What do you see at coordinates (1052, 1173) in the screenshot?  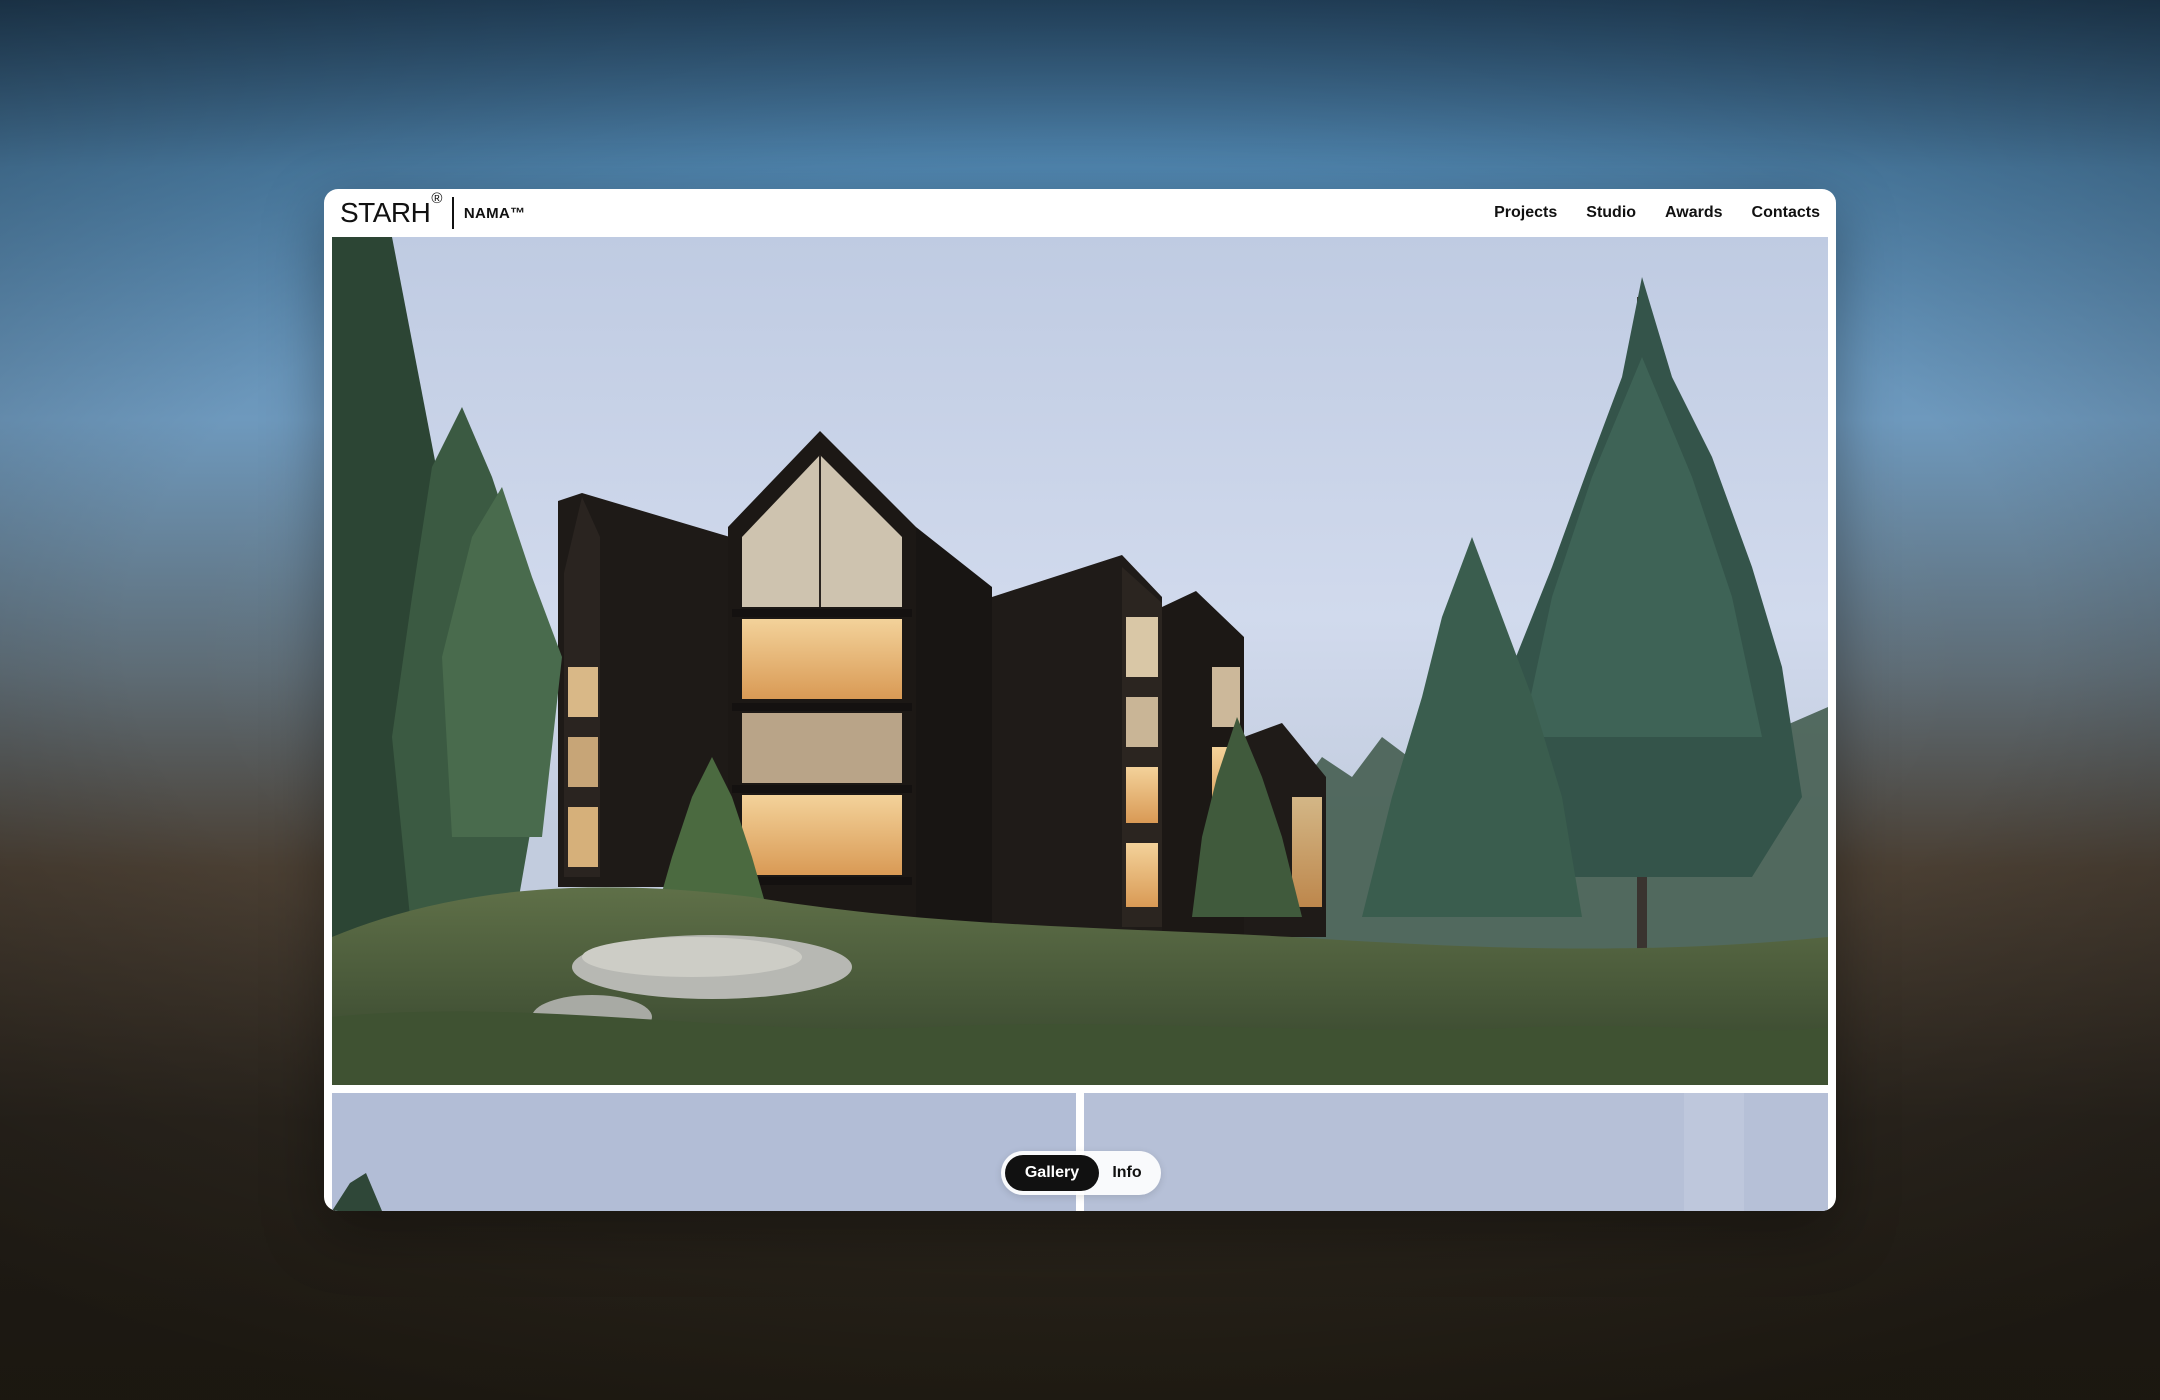 I see `gallery-tab: Gallery` at bounding box center [1052, 1173].